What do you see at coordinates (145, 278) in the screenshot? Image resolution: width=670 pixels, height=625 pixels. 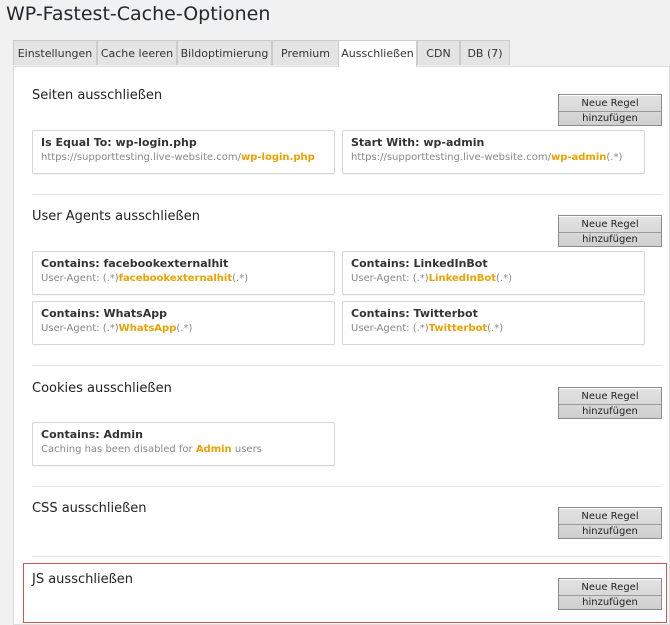 I see `rule-detail: User-Agent: (.*)facebookexternalhit(.*)` at bounding box center [145, 278].